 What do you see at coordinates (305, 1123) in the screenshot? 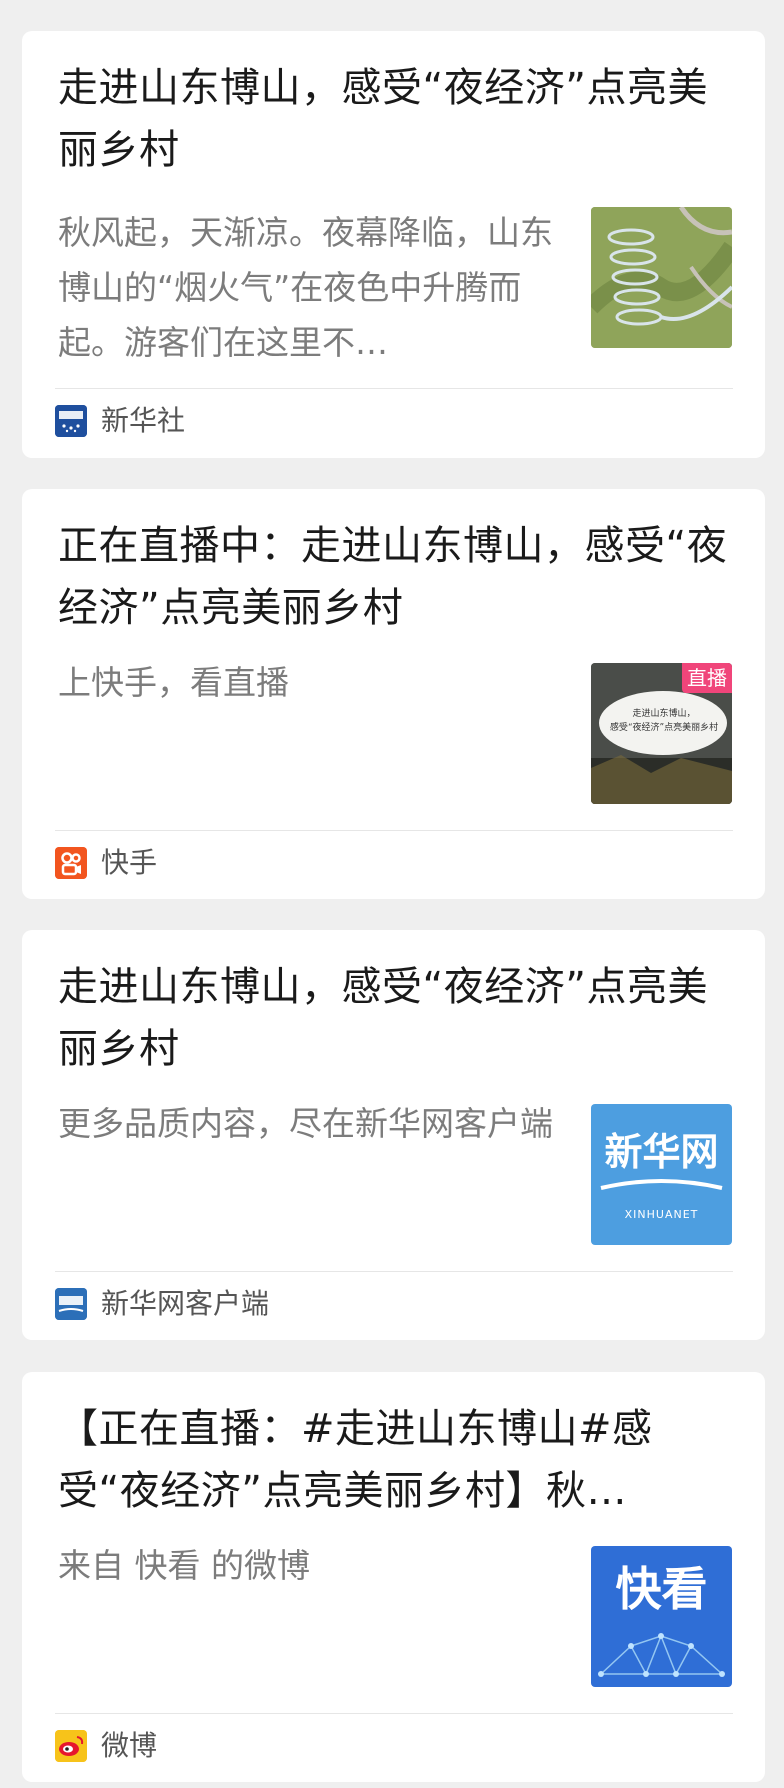
I see `card-summary: 更多品质内容，尽在新华网客户端` at bounding box center [305, 1123].